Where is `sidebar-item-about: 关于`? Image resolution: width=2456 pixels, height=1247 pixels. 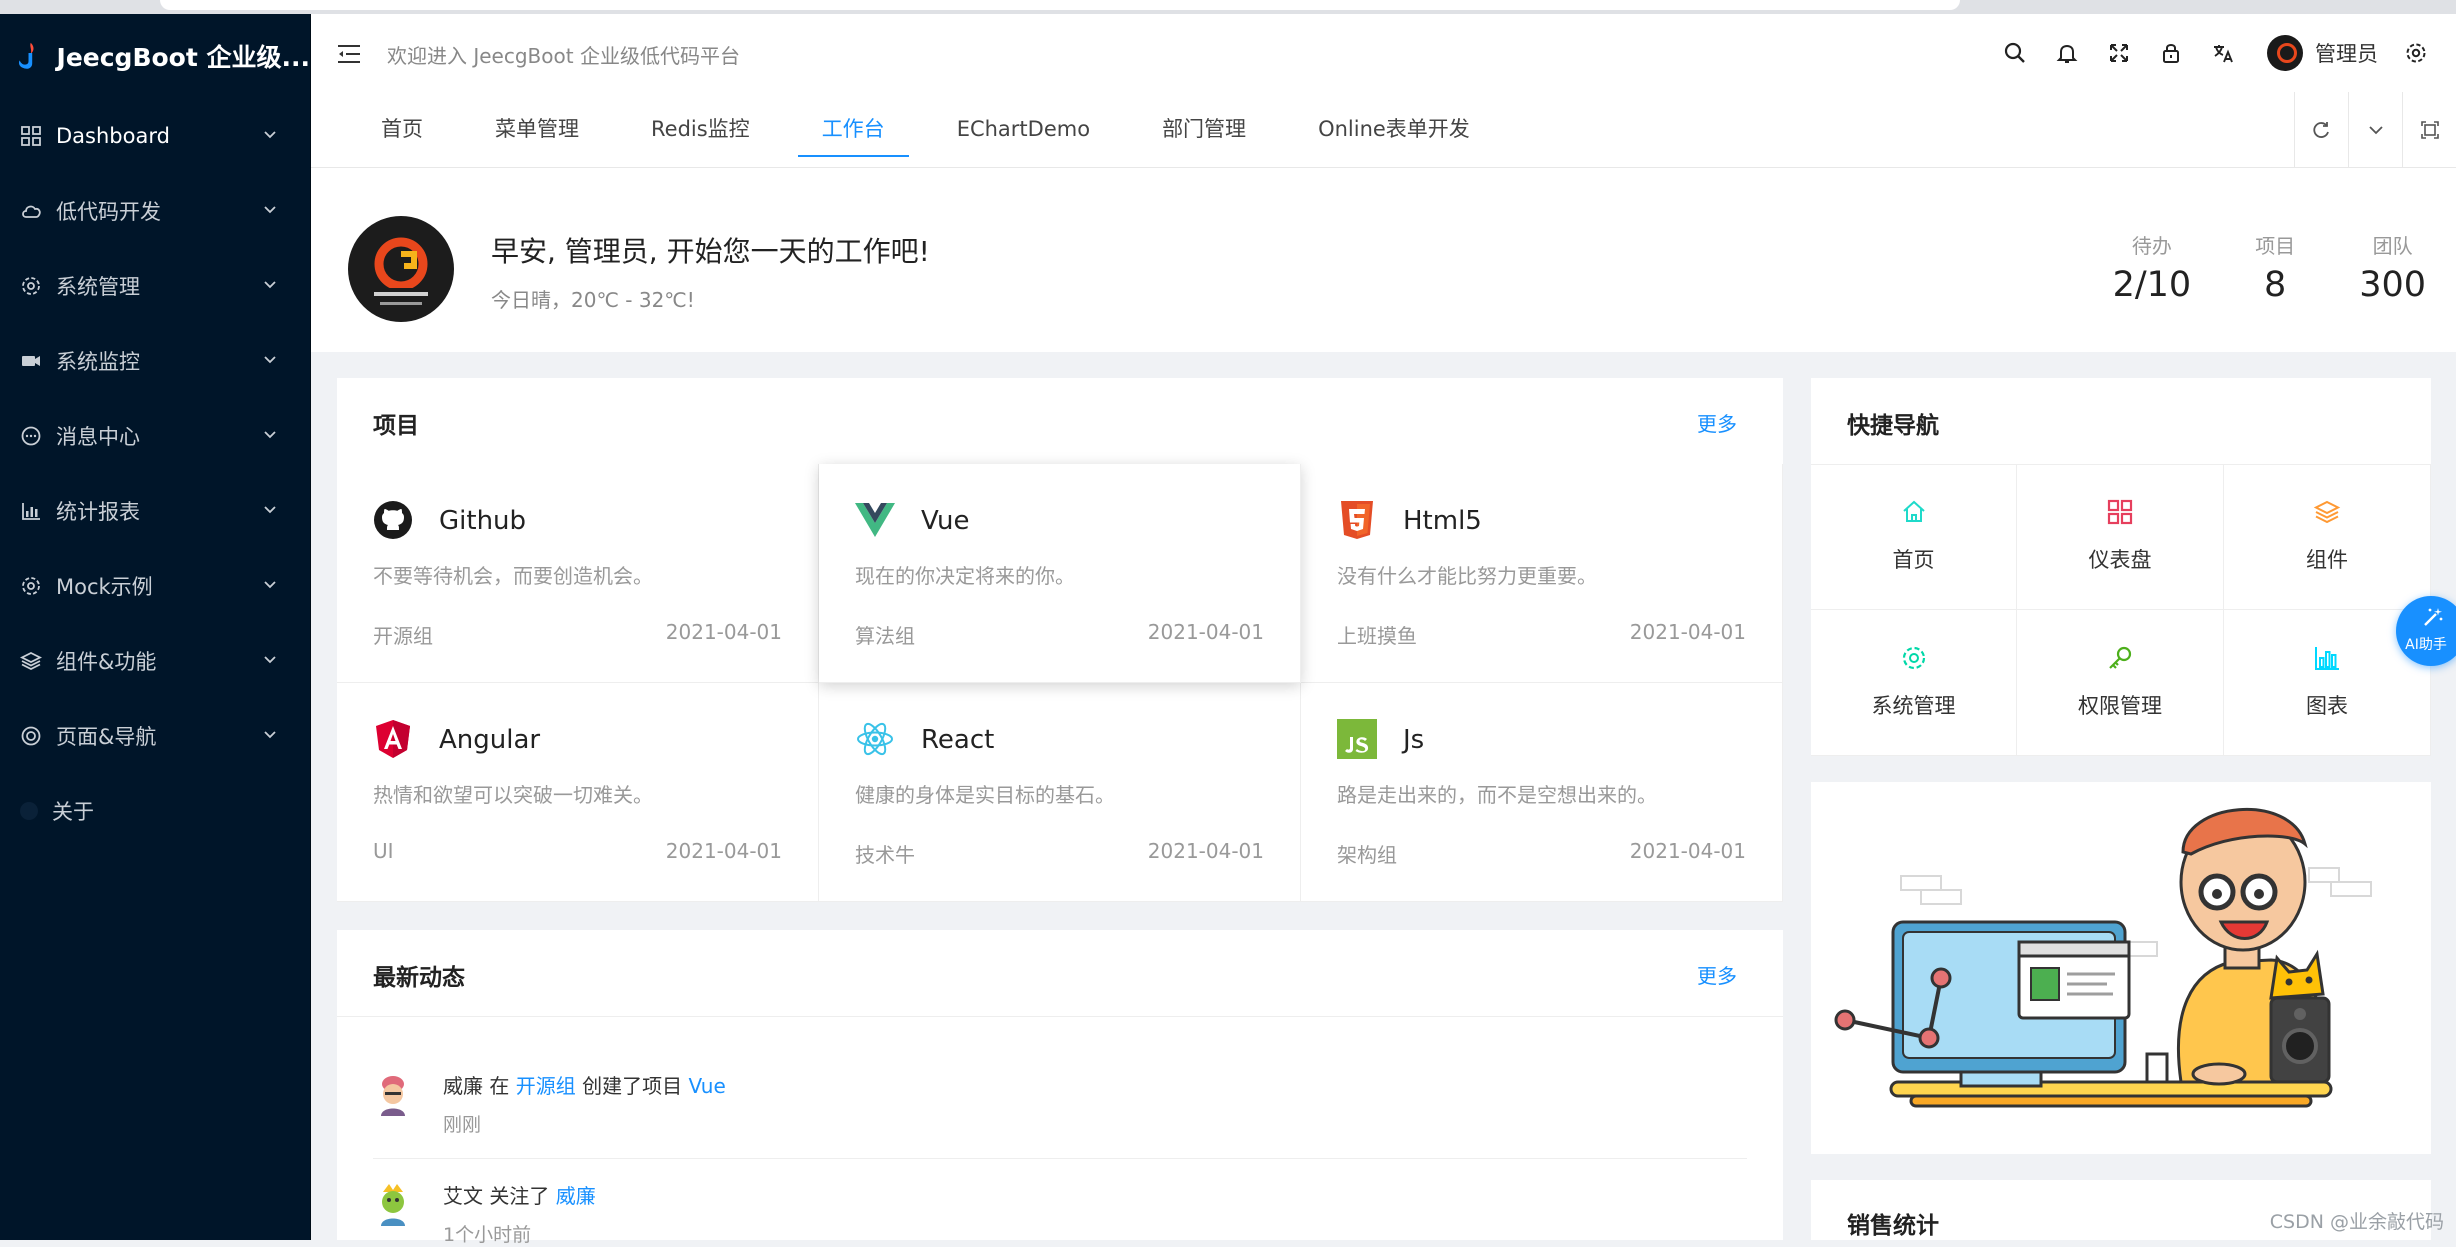
sidebar-item-about: 关于 is located at coordinates (155, 810).